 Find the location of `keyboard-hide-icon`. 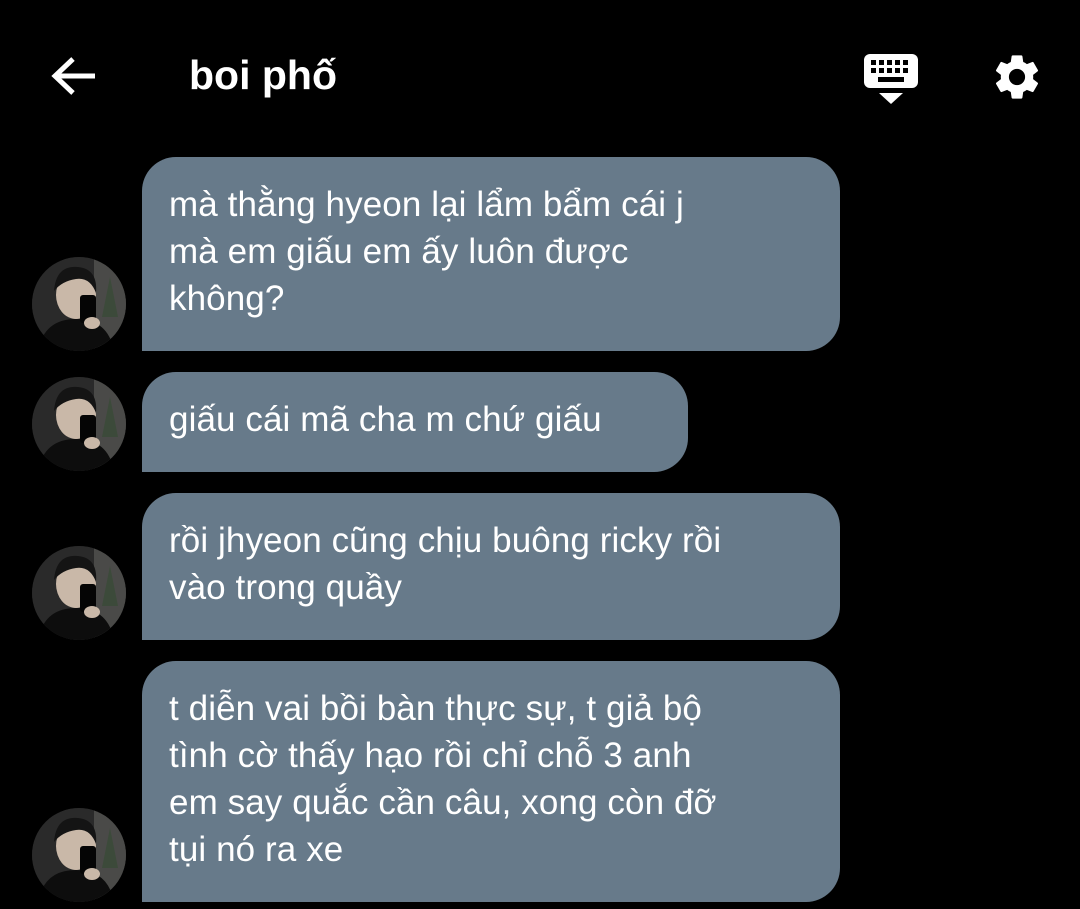

keyboard-hide-icon is located at coordinates (891, 79).